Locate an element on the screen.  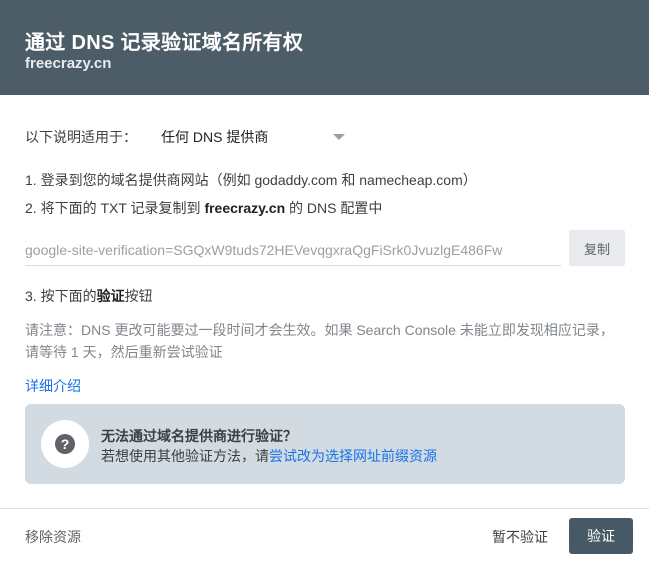
step-2: 2. 将下面的 TXT 记录复制到 freecrazy.cn 的 DNS 配置中 is located at coordinates (203, 208).